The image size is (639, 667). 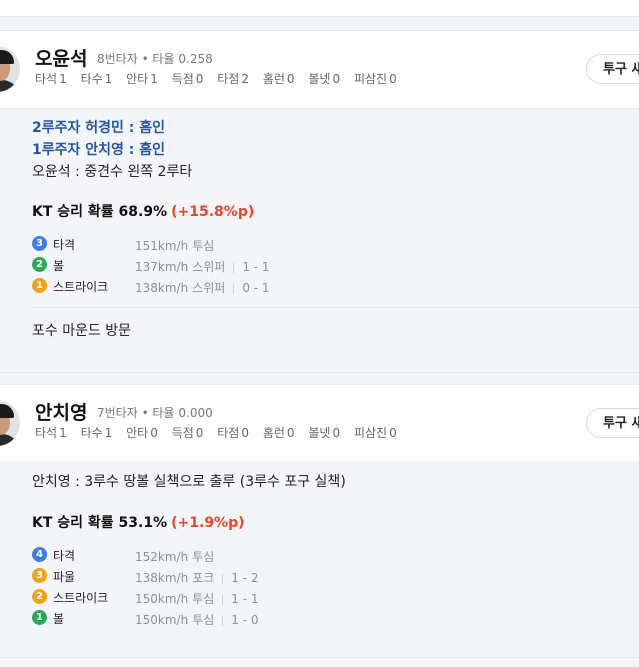 I want to click on pitch-row: 3 타격 151km/h 투심, so click(x=312, y=244).